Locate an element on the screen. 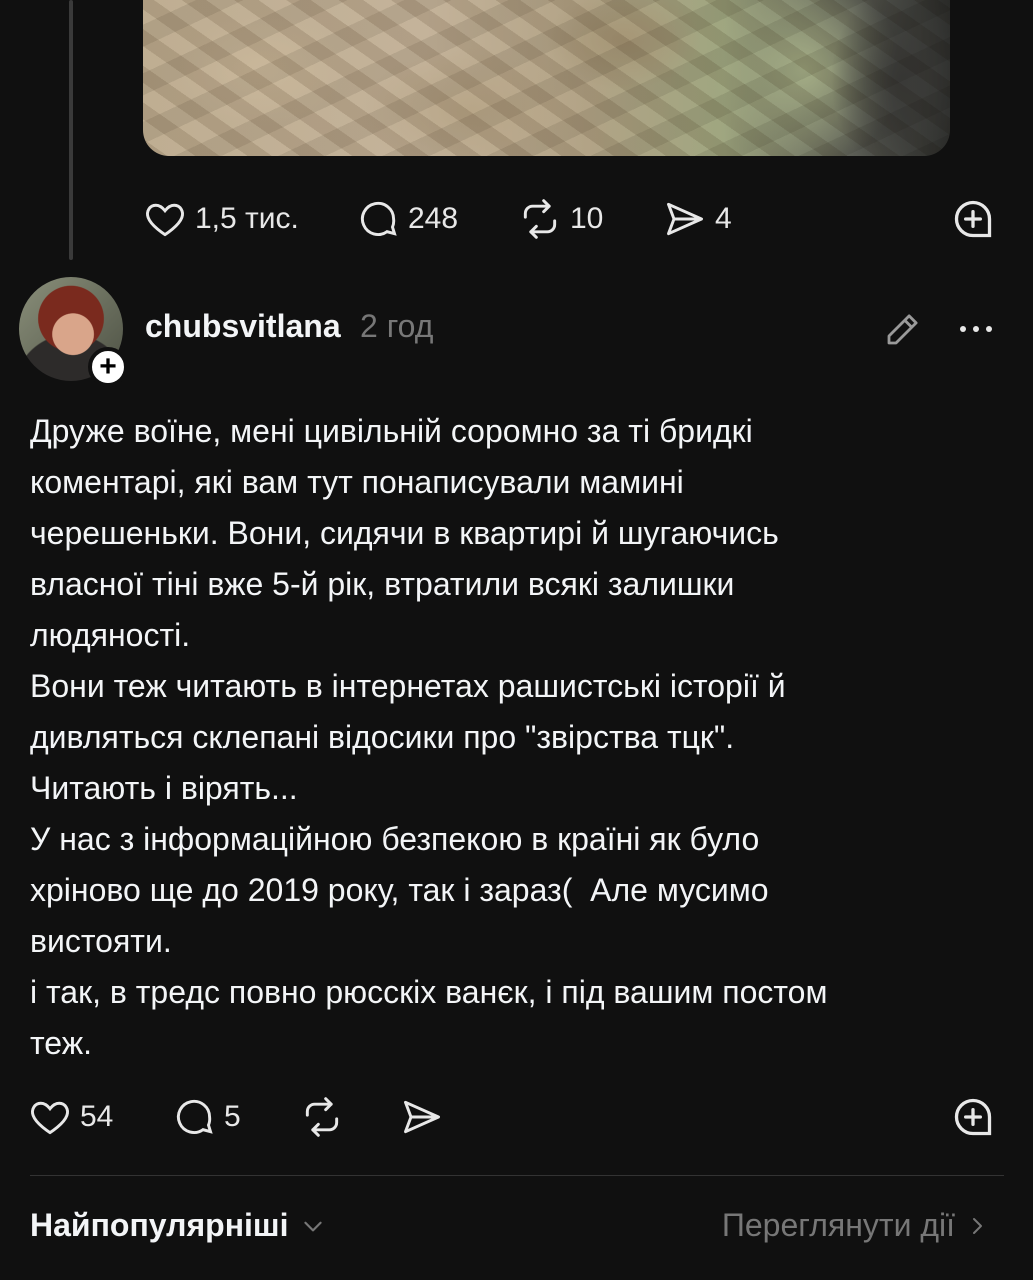 The image size is (1033, 1280). reply-share-button is located at coordinates (422, 1117).